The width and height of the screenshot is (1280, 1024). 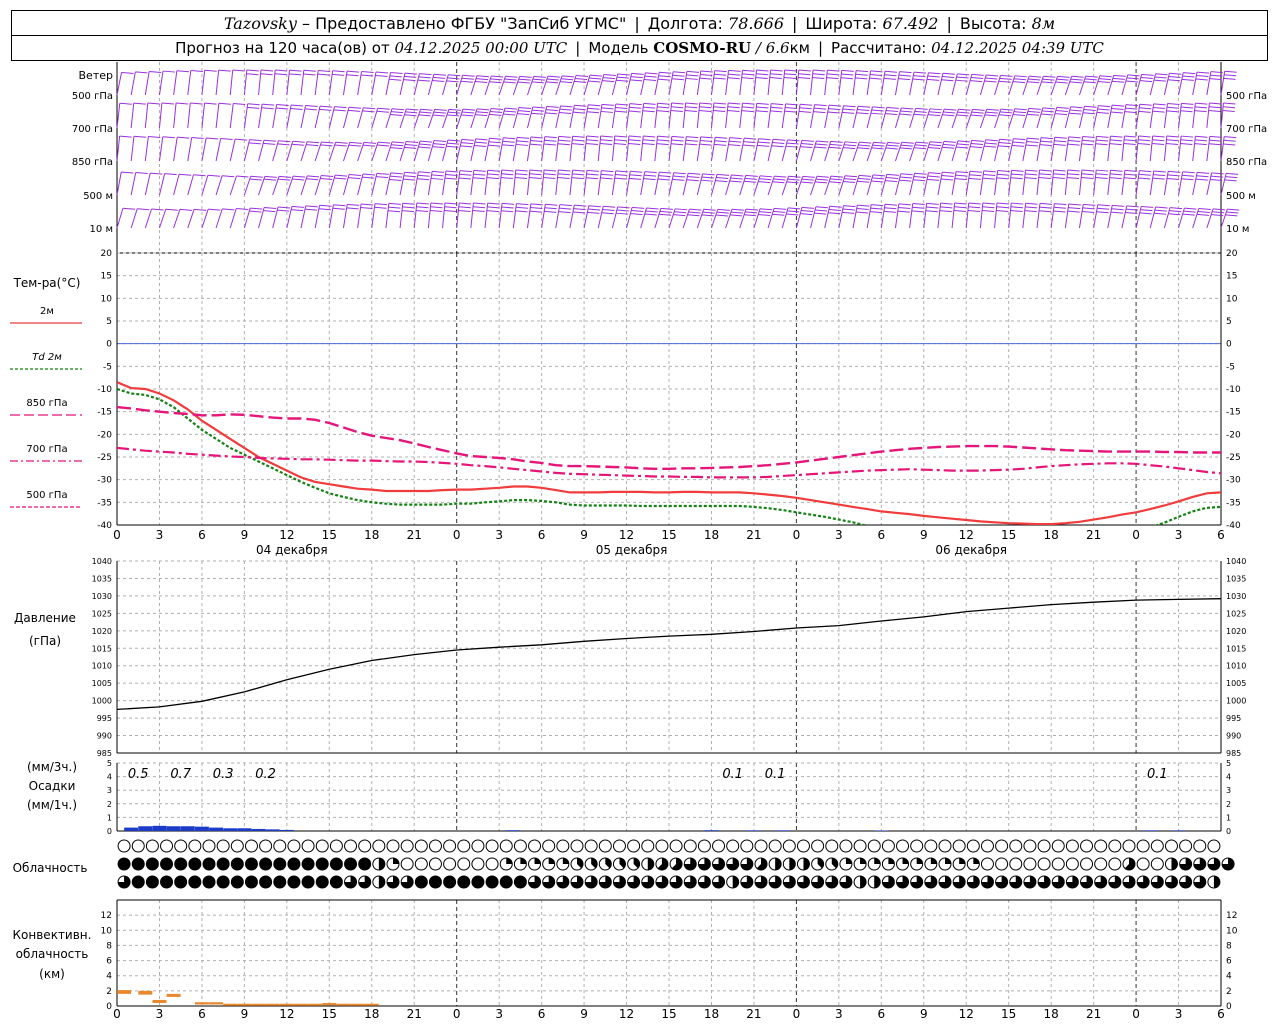 What do you see at coordinates (102, 648) in the screenshot?
I see `pressure-tick-left: 1015` at bounding box center [102, 648].